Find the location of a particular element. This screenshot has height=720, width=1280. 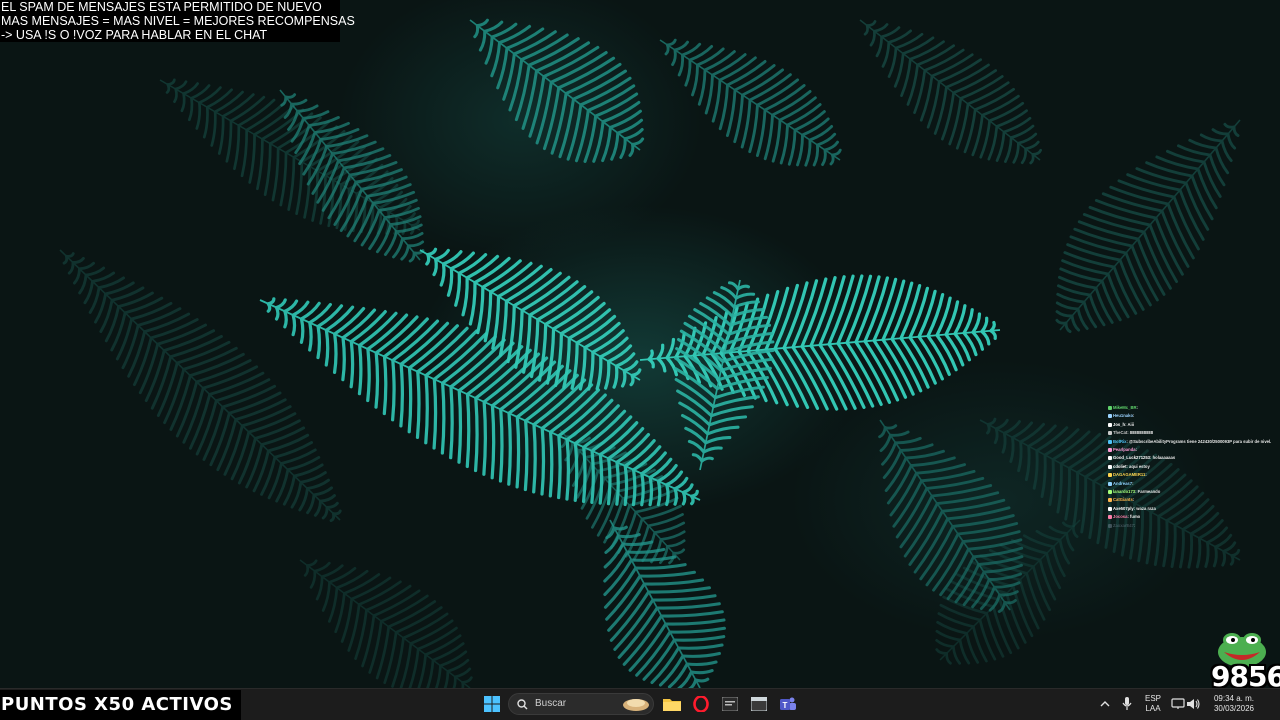

chat-username: BotRix is located at coordinates (1120, 441).